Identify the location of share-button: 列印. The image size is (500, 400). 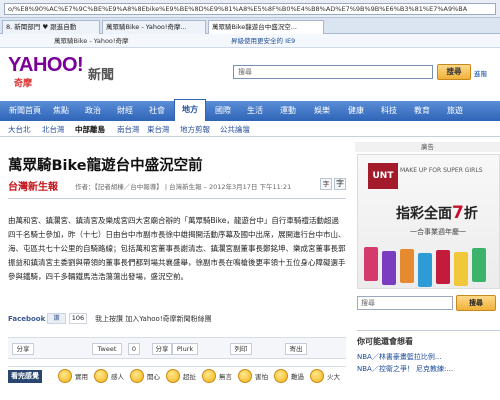
(241, 349).